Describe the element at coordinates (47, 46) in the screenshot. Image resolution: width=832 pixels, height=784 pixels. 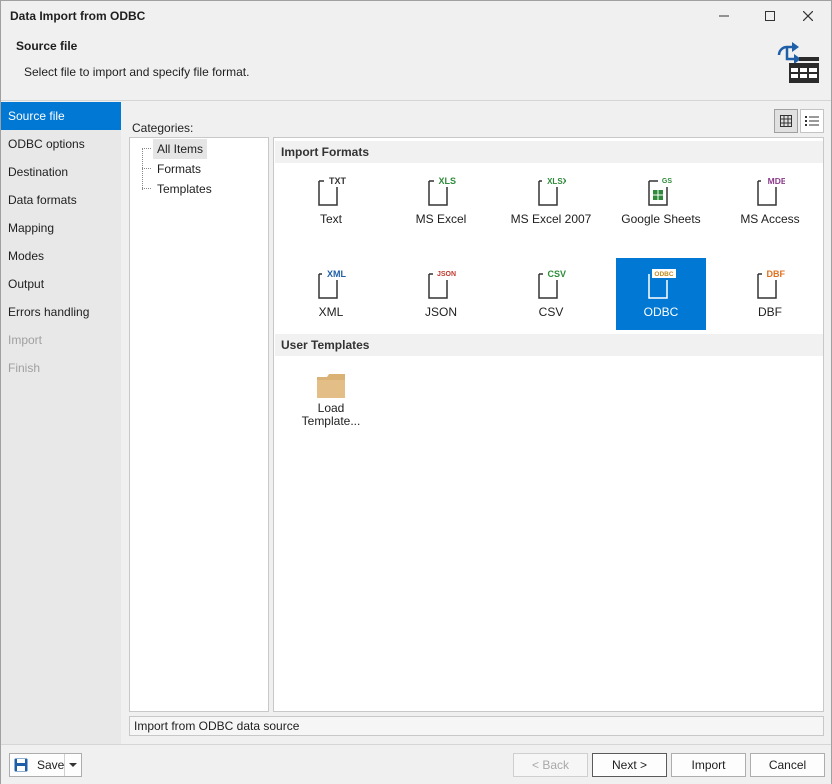
I see `step-title: Source file` at that location.